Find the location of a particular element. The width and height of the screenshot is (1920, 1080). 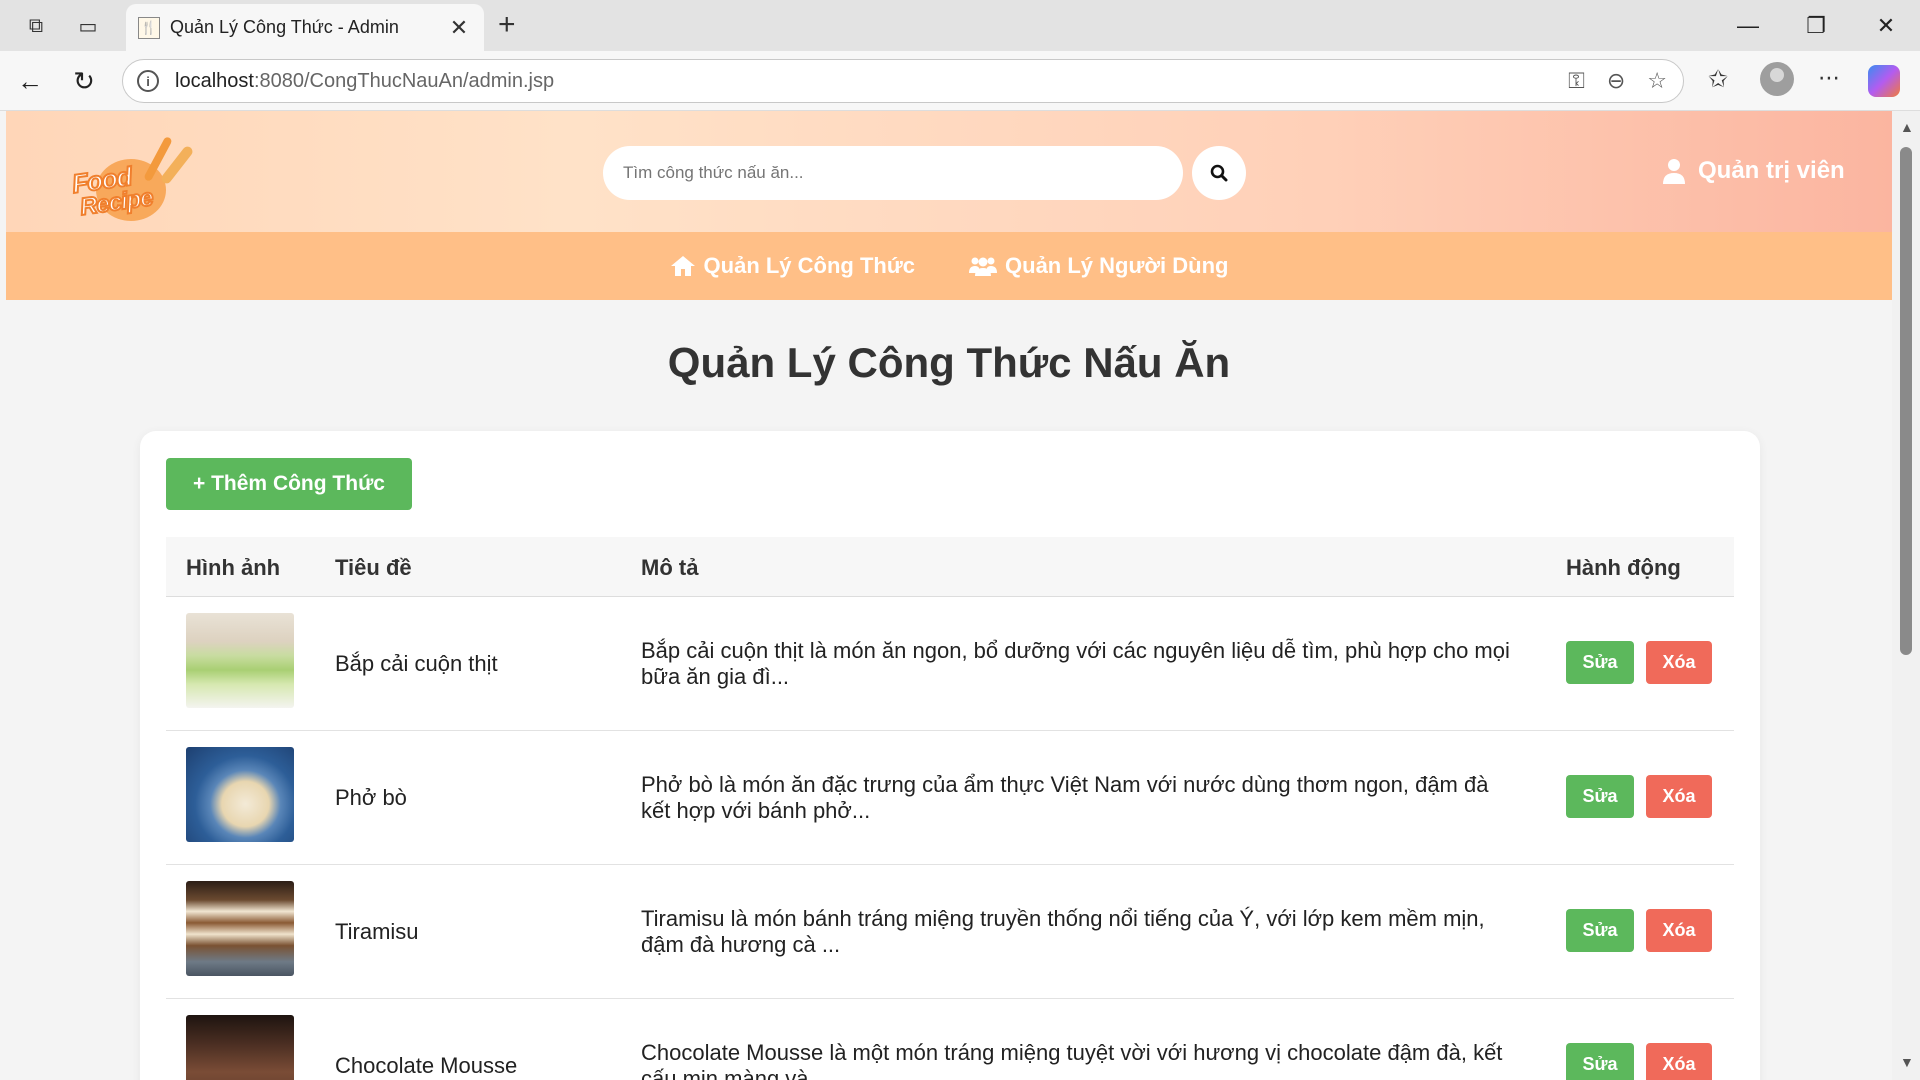

recipe-title: Chocolate Mousse is located at coordinates (426, 1065).